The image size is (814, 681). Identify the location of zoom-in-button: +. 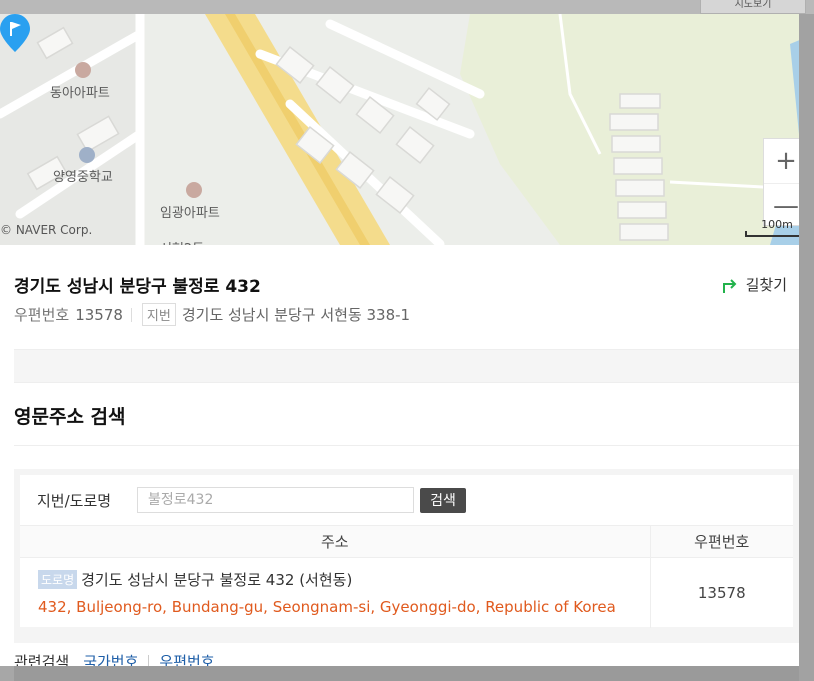
(781, 161).